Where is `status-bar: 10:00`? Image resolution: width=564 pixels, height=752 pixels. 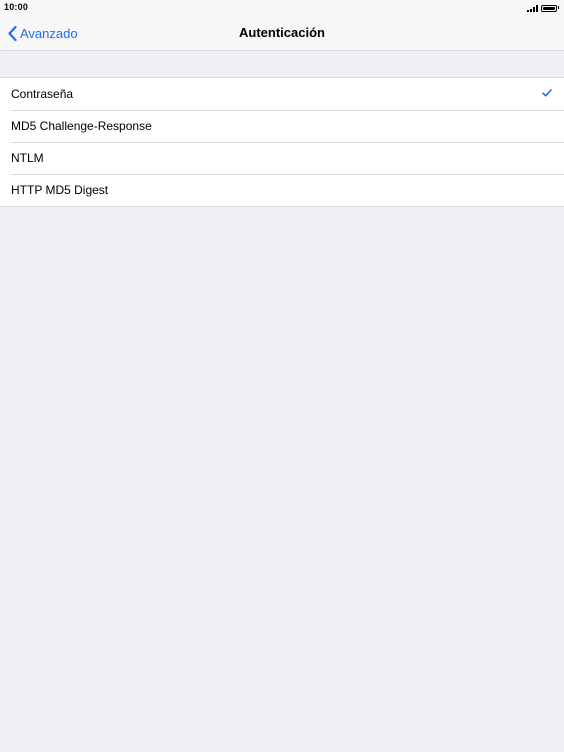
status-bar: 10:00 is located at coordinates (282, 7).